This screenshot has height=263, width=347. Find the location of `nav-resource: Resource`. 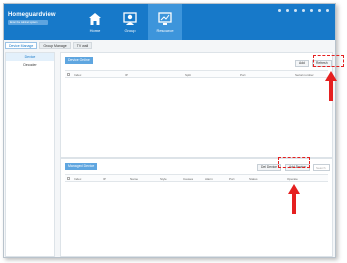

nav-resource: Resource is located at coordinates (165, 22).